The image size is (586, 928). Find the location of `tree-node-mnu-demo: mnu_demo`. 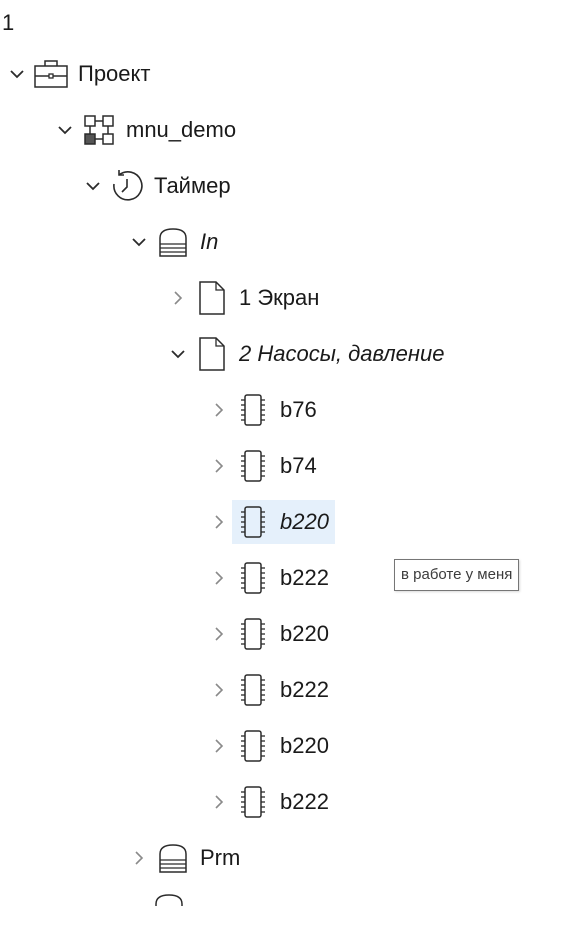

tree-node-mnu-demo: mnu_demo is located at coordinates (160, 130).